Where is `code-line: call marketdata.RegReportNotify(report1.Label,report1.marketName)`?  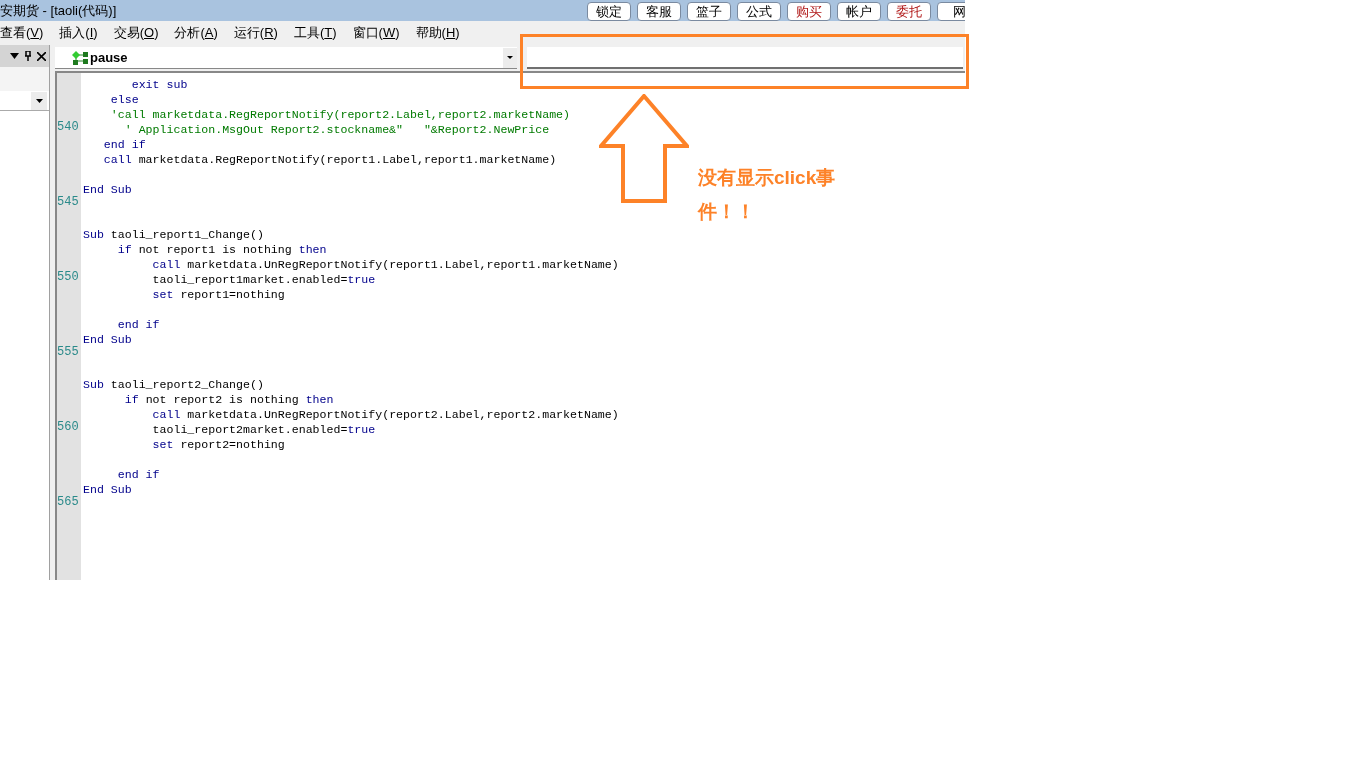 code-line: call marketdata.RegReportNotify(report1.Label,report1.marketName) is located at coordinates (329, 159).